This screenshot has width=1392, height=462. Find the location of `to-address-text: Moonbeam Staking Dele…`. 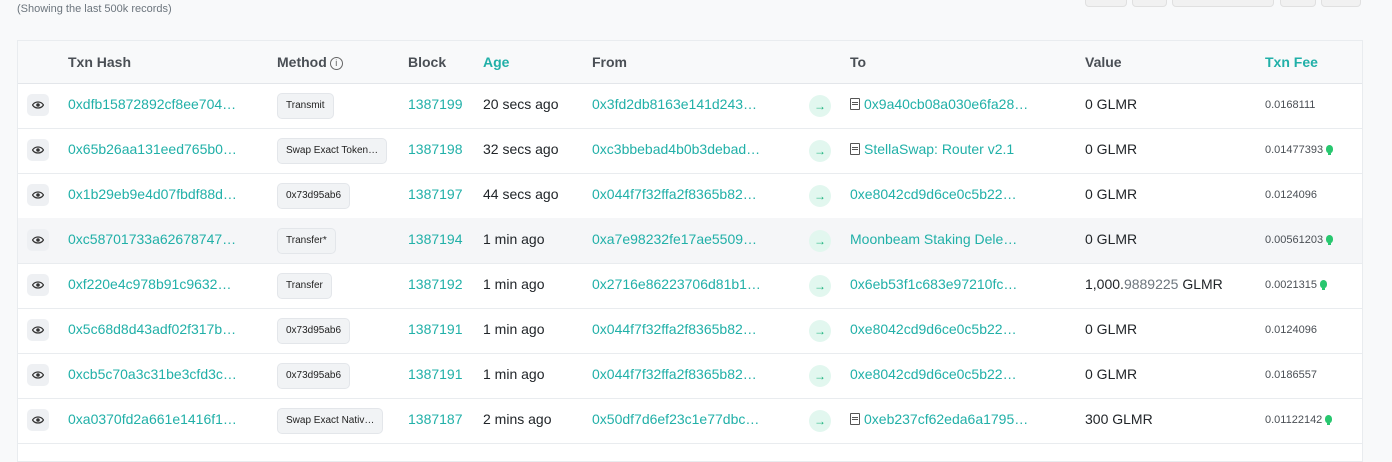

to-address-text: Moonbeam Staking Dele… is located at coordinates (933, 239).